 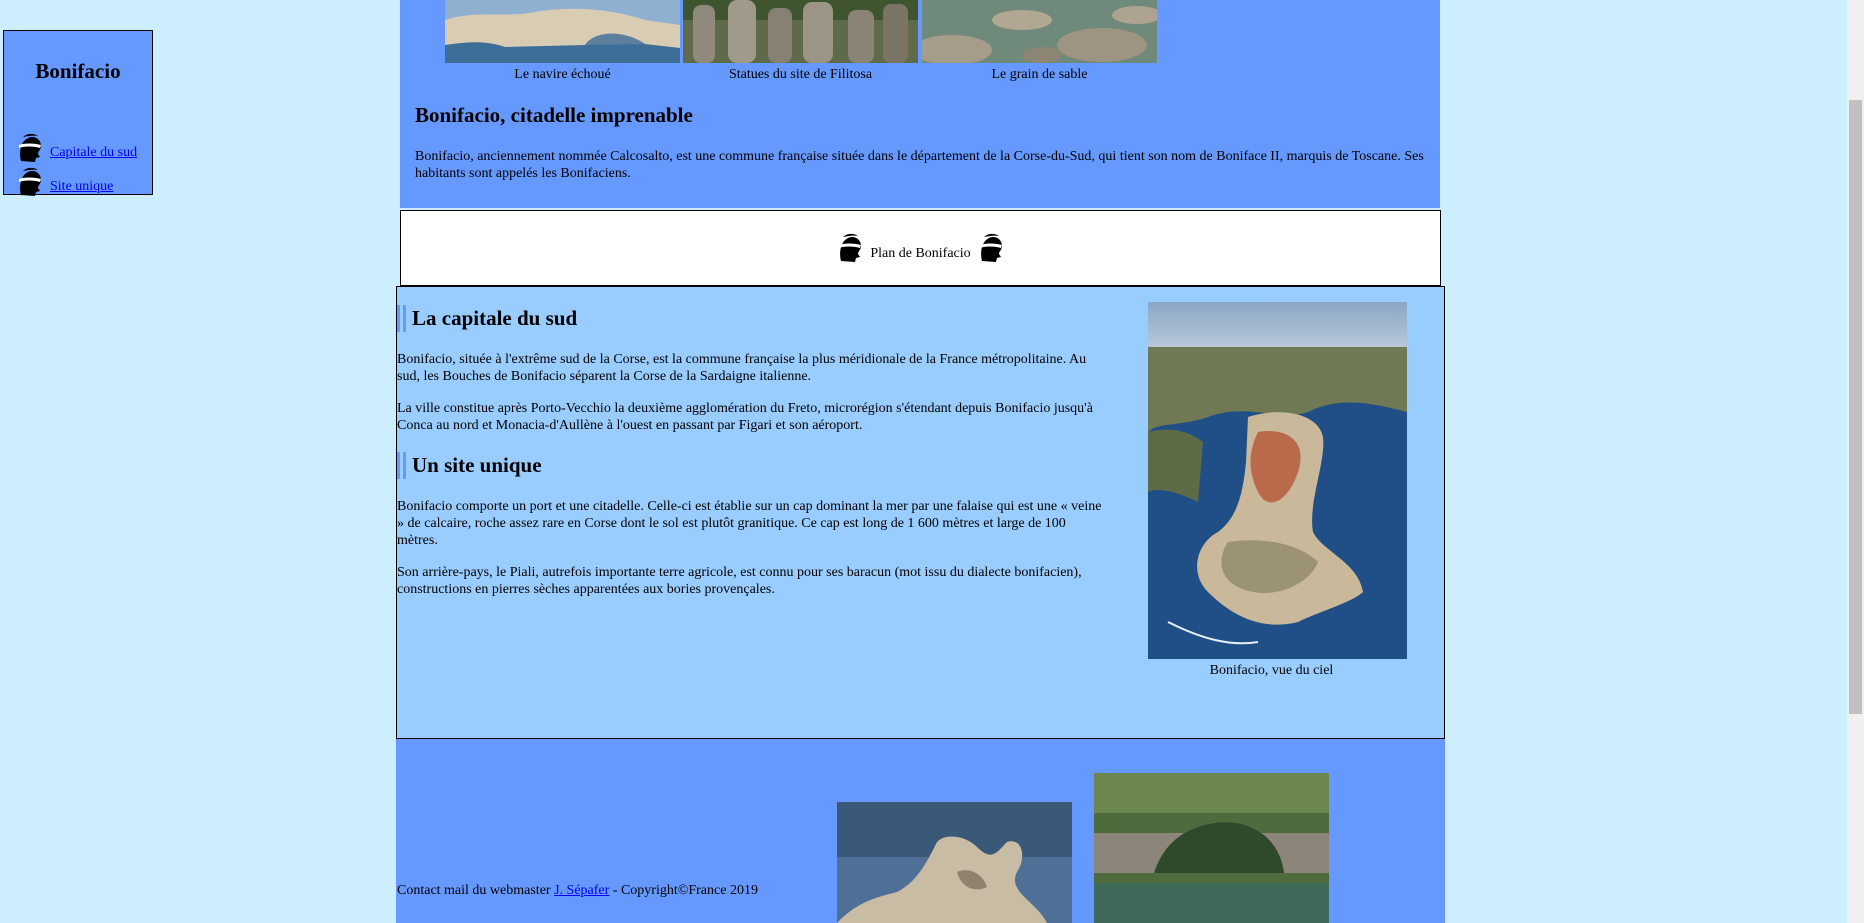 I want to click on scrollbar-thumb, so click(x=1855, y=407).